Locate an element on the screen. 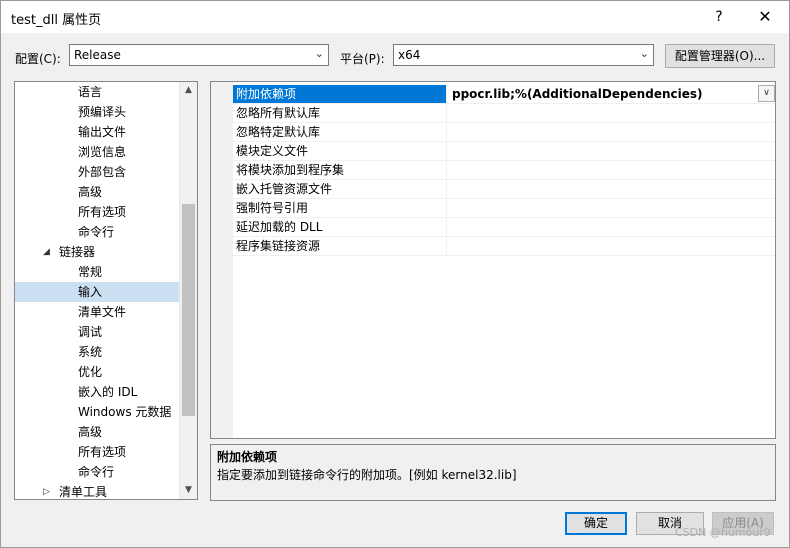 The image size is (790, 548). tree-item: 外部包含 is located at coordinates (98, 172).